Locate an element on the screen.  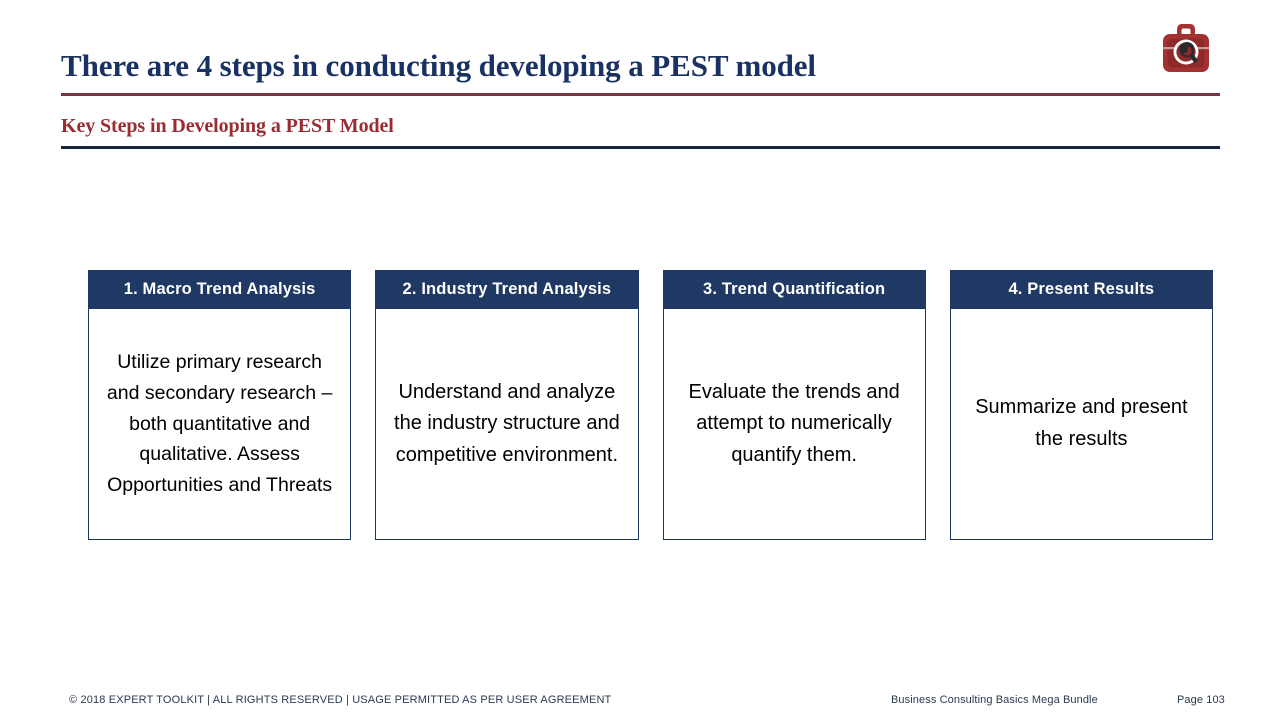
footer-page-number: Page 103 is located at coordinates (1201, 700).